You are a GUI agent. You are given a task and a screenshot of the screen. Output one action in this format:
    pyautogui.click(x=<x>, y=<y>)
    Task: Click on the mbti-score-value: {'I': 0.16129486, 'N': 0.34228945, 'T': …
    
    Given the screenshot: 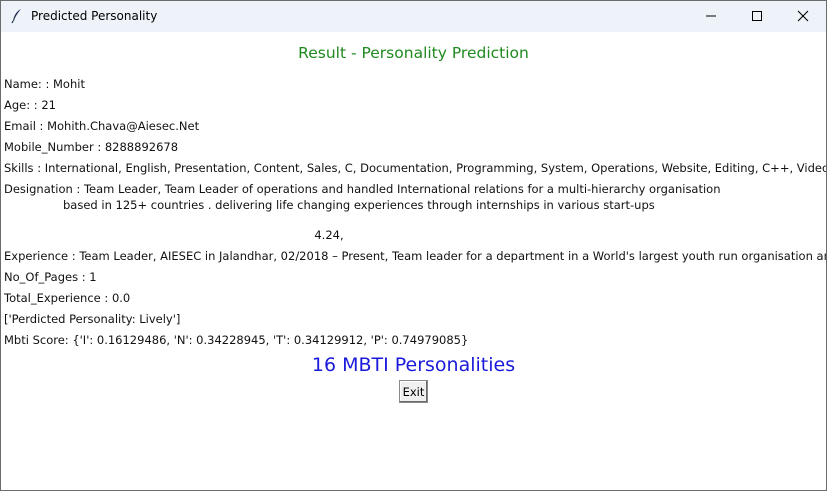 What is the action you would take?
    pyautogui.click(x=270, y=340)
    